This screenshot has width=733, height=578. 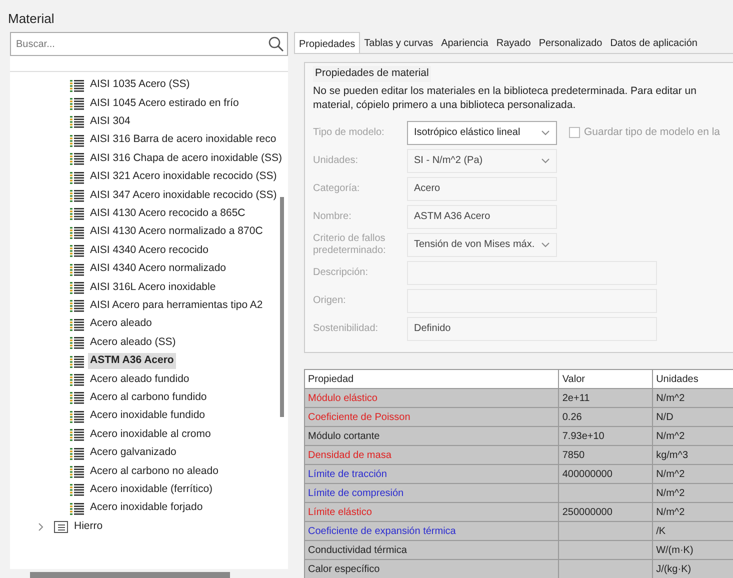 What do you see at coordinates (692, 379) in the screenshot?
I see `column-header: Unidades` at bounding box center [692, 379].